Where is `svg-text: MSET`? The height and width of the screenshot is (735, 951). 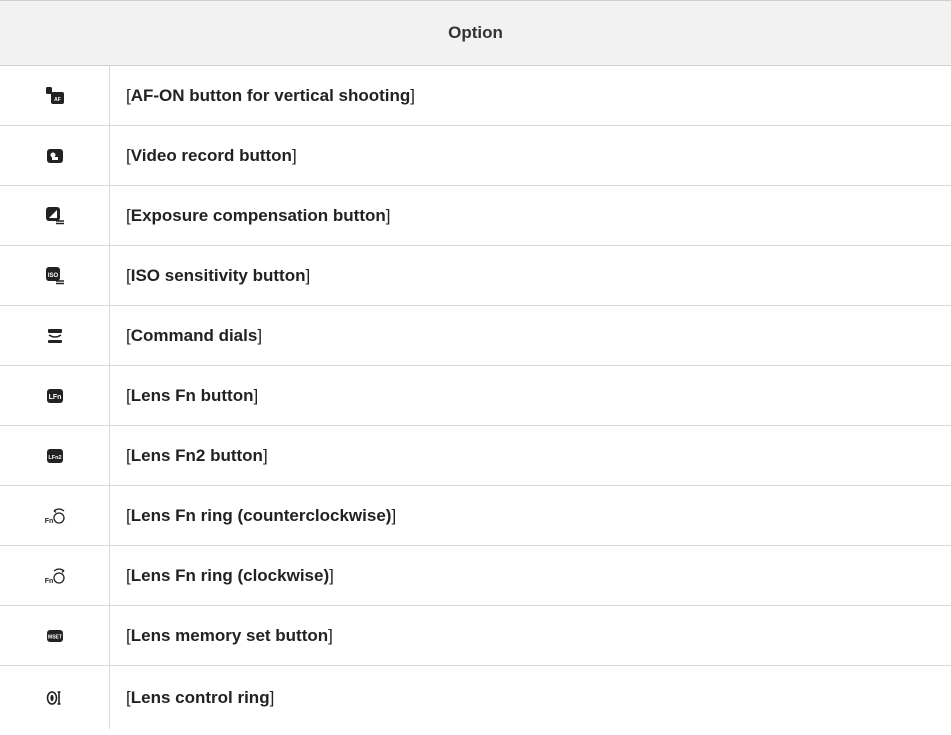
svg-text: MSET is located at coordinates (55, 637).